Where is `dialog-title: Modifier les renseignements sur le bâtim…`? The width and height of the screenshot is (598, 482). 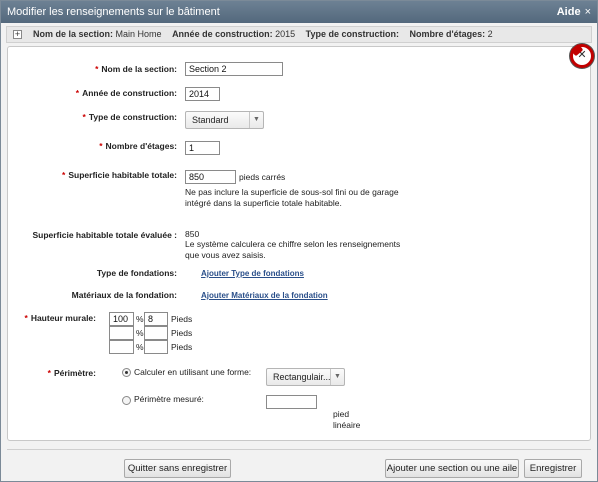 dialog-title: Modifier les renseignements sur le bâtim… is located at coordinates (113, 12).